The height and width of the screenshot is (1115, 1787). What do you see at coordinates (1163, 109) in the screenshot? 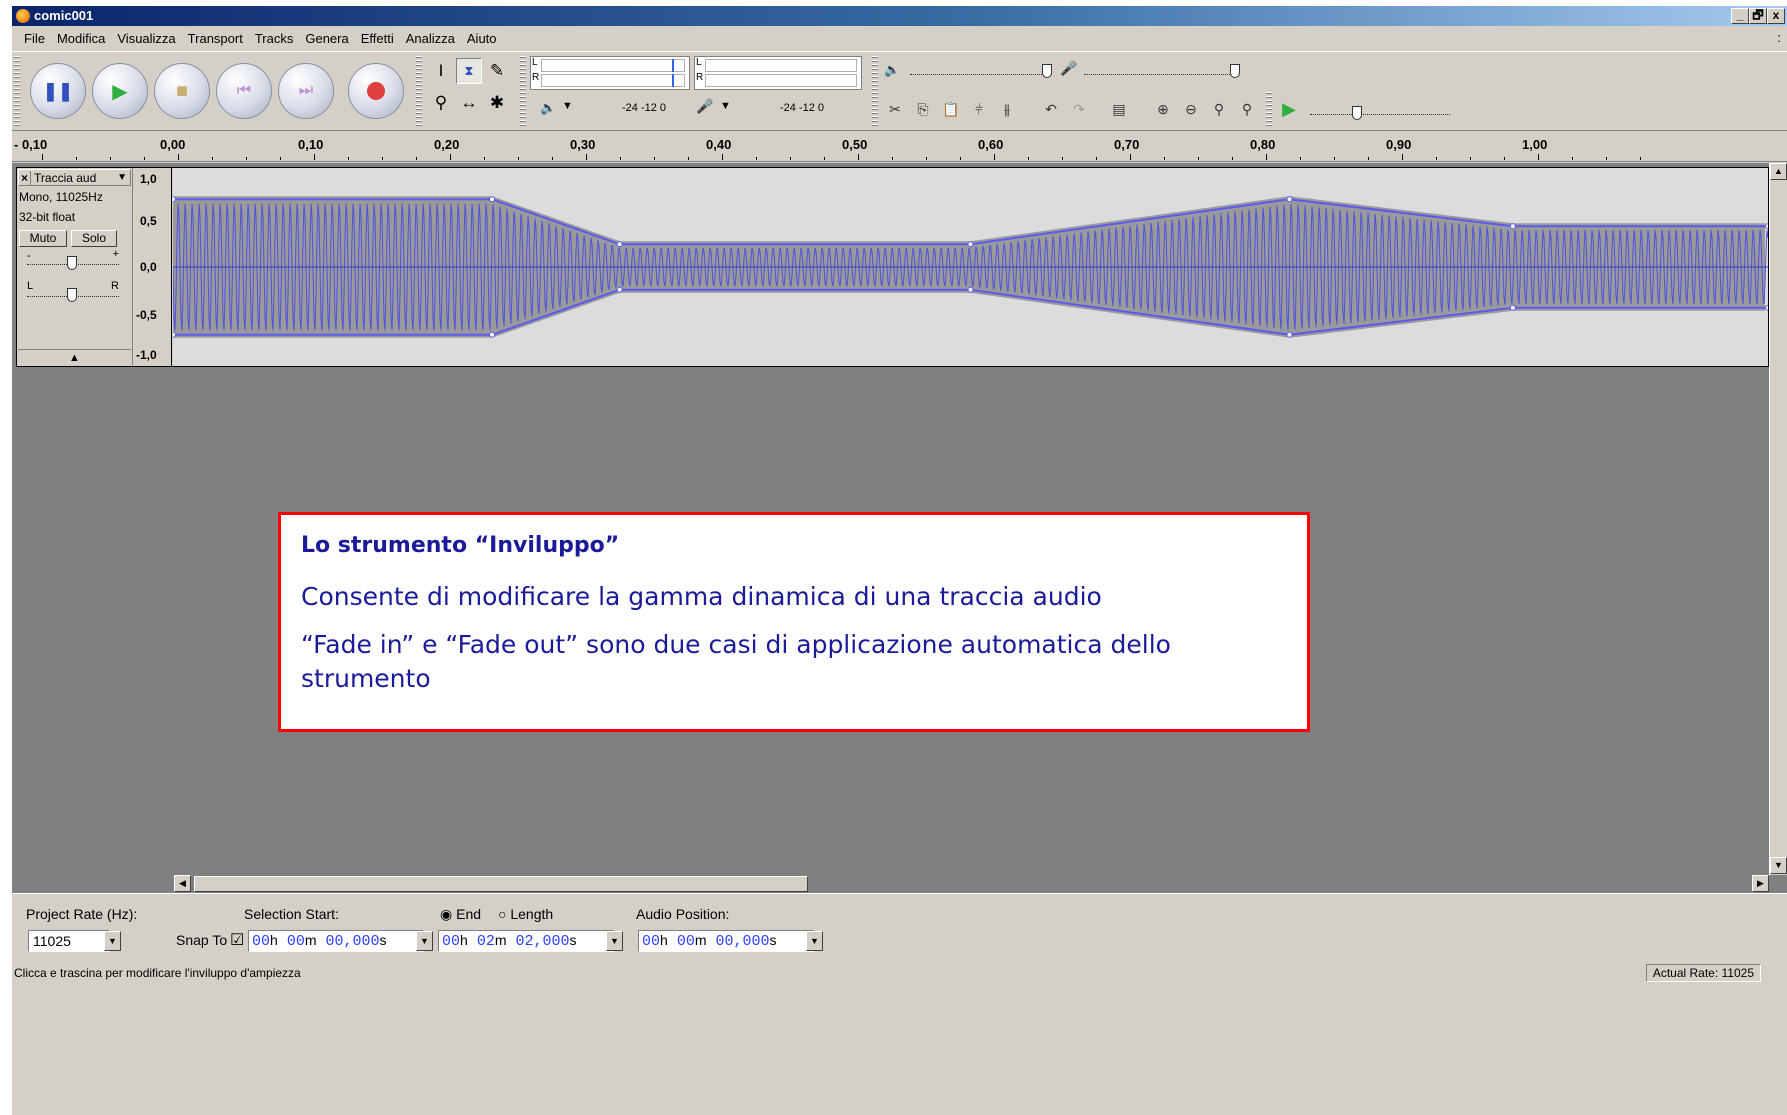
I see `zoom-in-button: ⊕` at bounding box center [1163, 109].